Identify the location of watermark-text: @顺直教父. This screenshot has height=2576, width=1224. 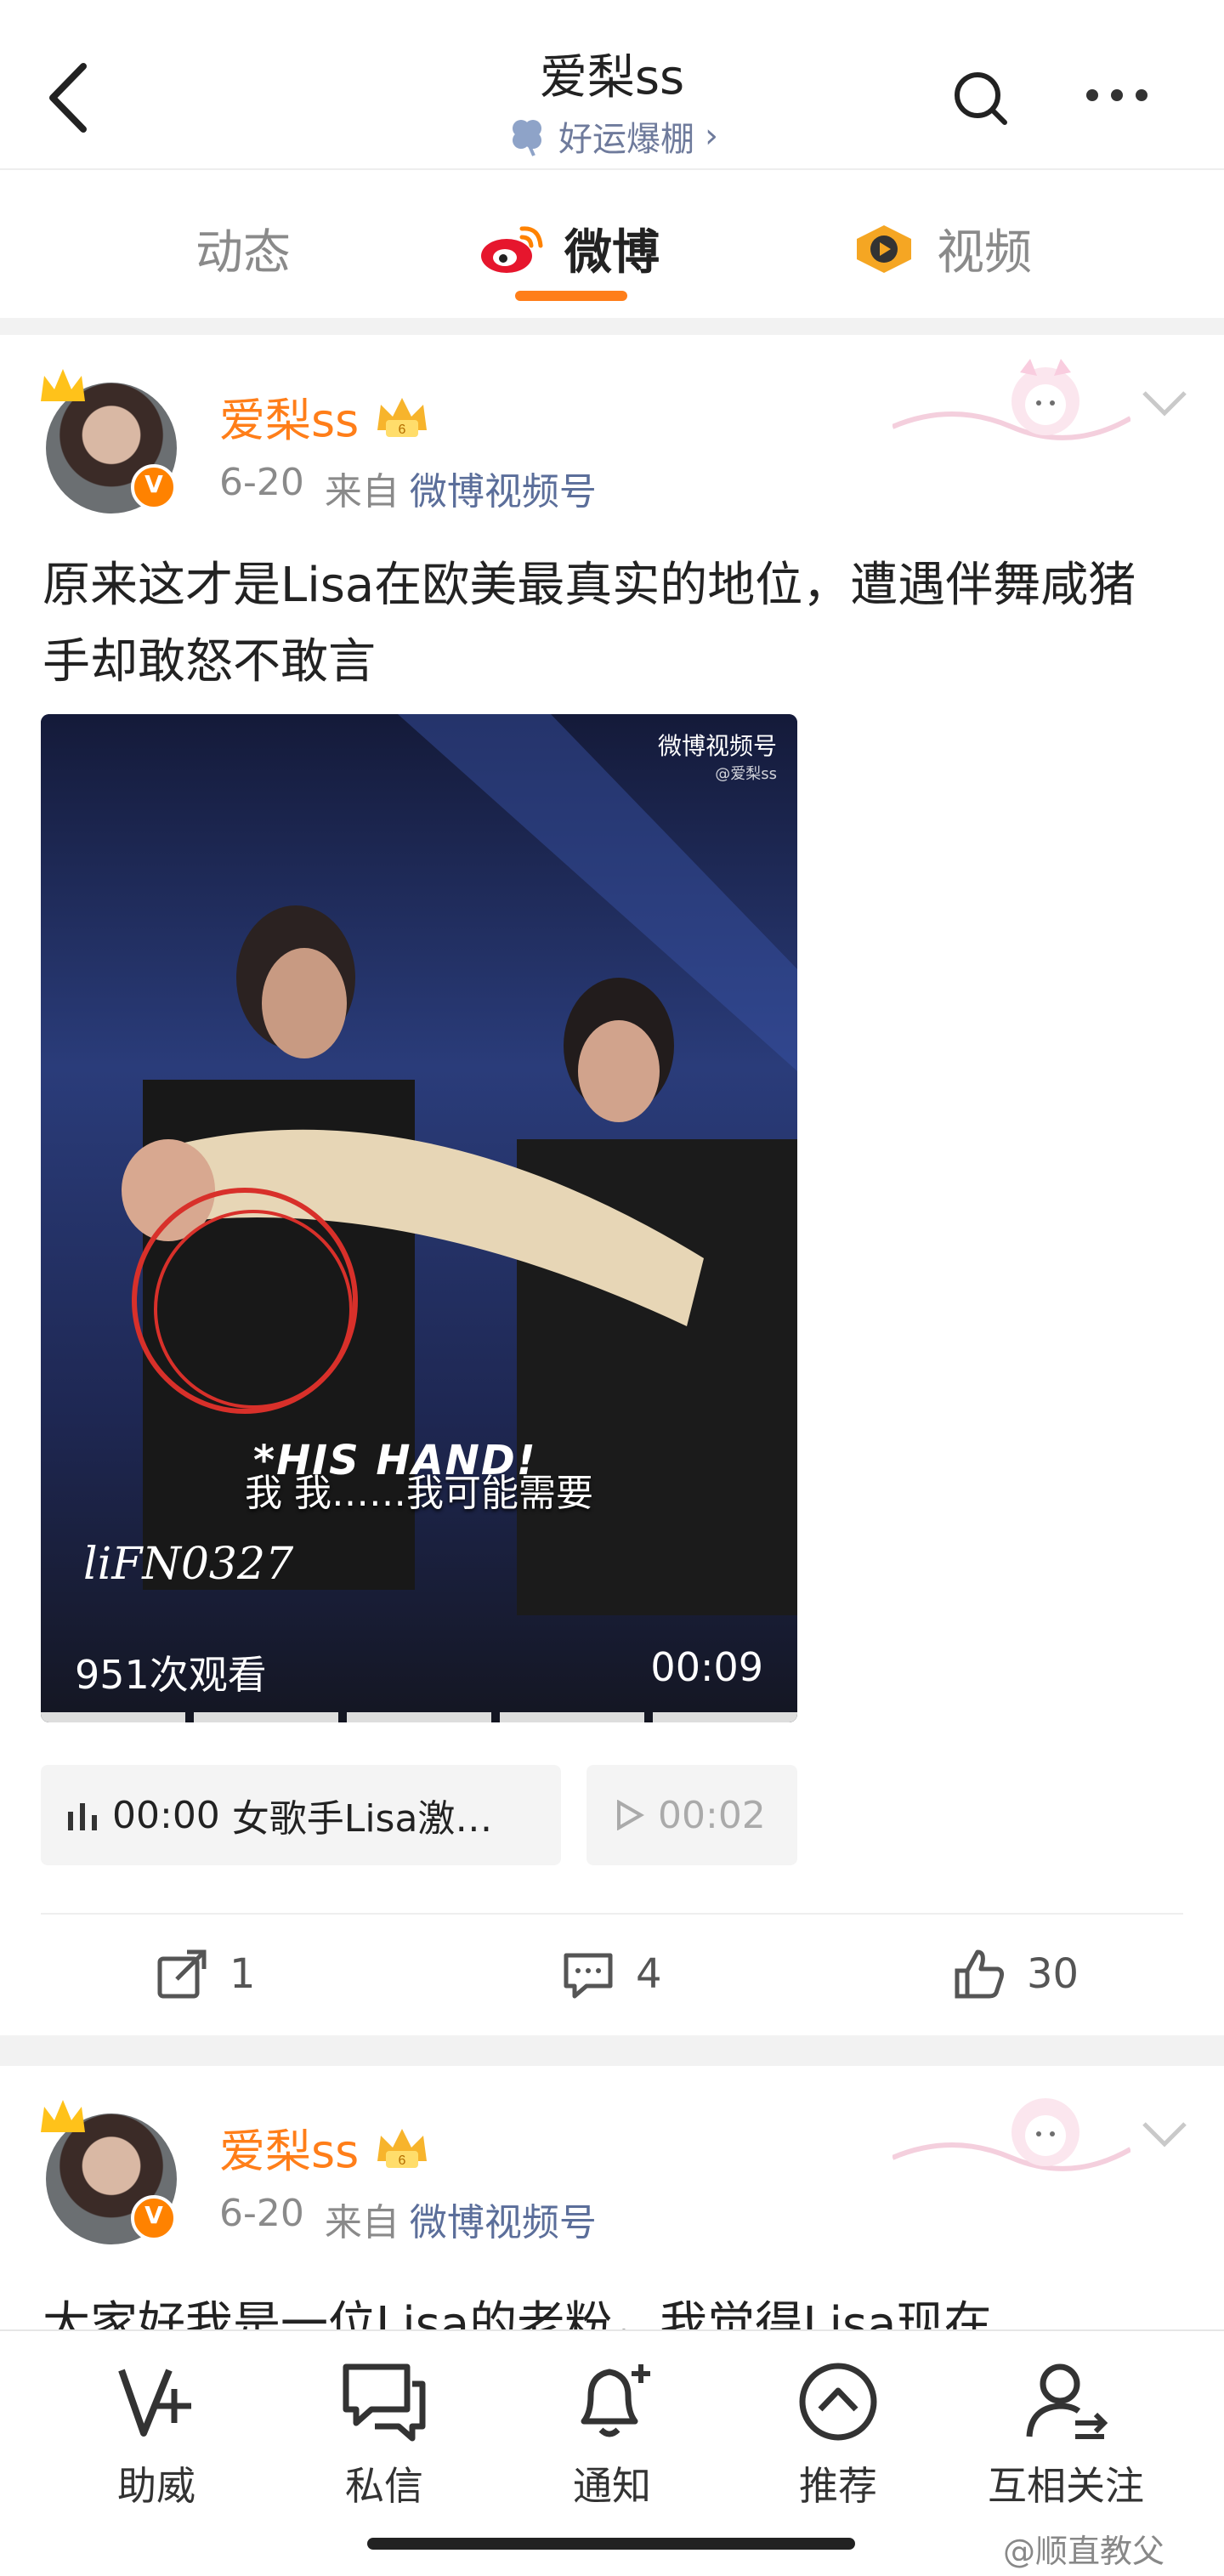
(1084, 2552).